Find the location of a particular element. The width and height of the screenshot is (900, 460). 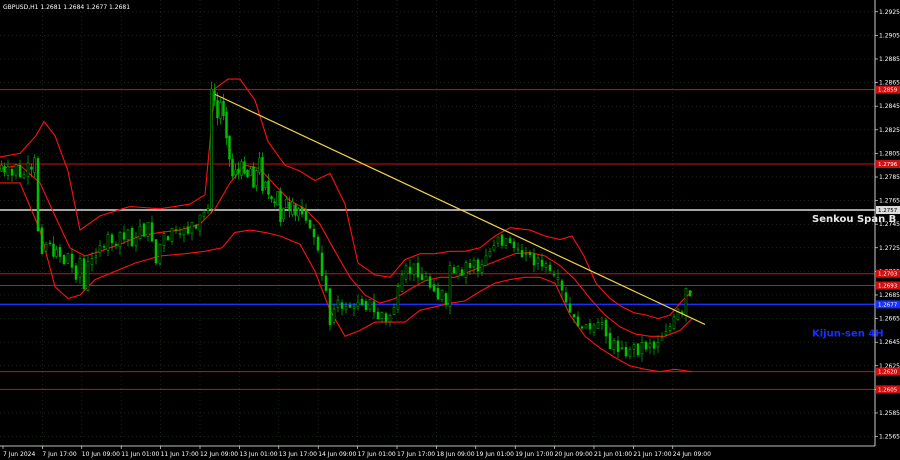

x-tick-label: 20 Jun 09:00 is located at coordinates (574, 454).